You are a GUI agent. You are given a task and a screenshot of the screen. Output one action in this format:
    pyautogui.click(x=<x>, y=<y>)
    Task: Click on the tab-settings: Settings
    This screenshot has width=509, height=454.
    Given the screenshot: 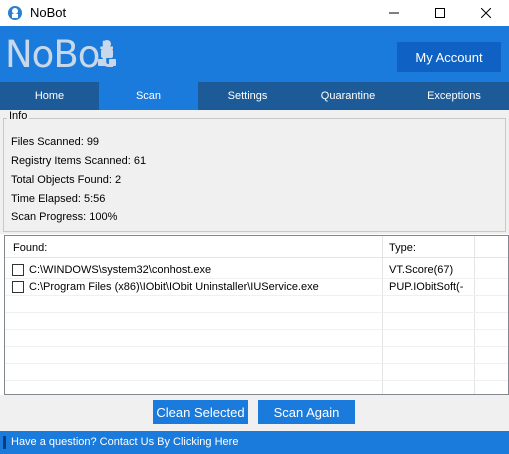 What is the action you would take?
    pyautogui.click(x=247, y=96)
    